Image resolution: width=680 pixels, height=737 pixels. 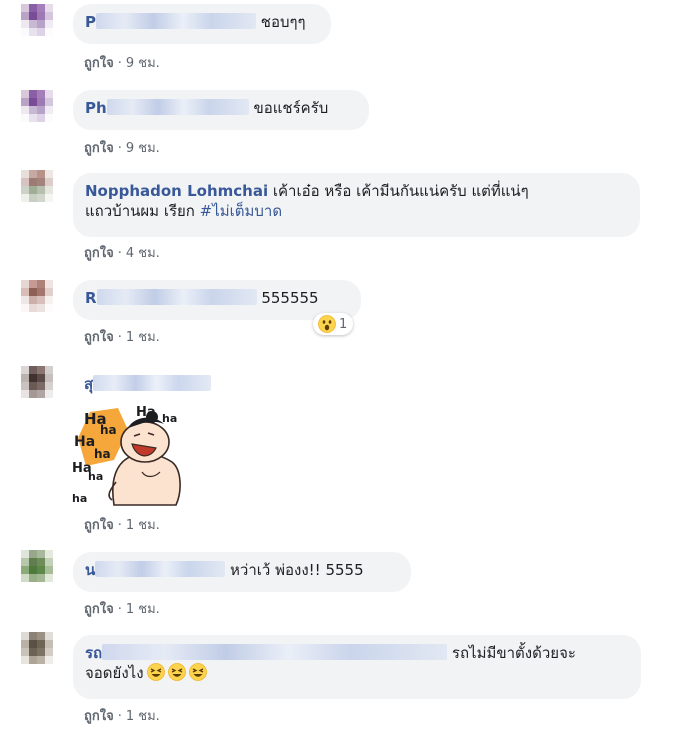 I want to click on comment-bubble: น หว่าเว้ พ่องง!! 5555, so click(x=242, y=572).